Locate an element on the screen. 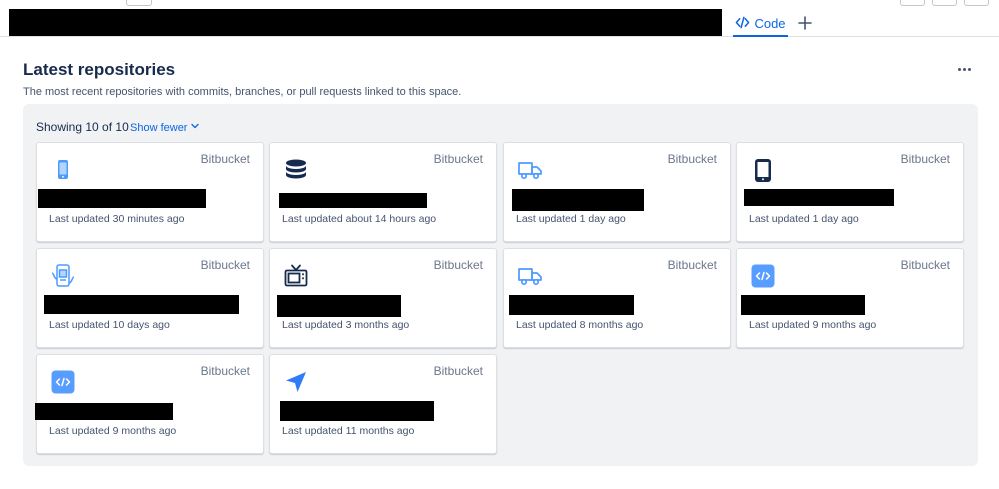 This screenshot has height=489, width=999. active-tab-indicator is located at coordinates (760, 36).